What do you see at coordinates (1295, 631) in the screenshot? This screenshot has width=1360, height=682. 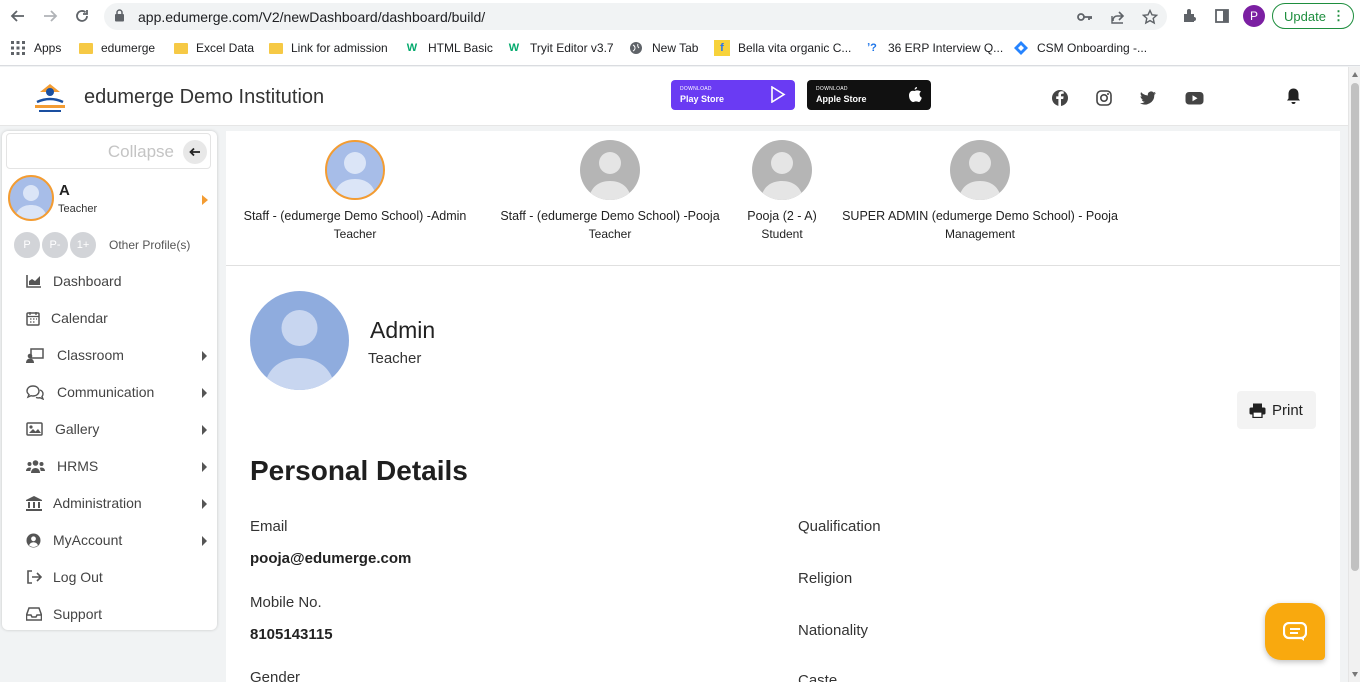 I see `chat-widget-button` at bounding box center [1295, 631].